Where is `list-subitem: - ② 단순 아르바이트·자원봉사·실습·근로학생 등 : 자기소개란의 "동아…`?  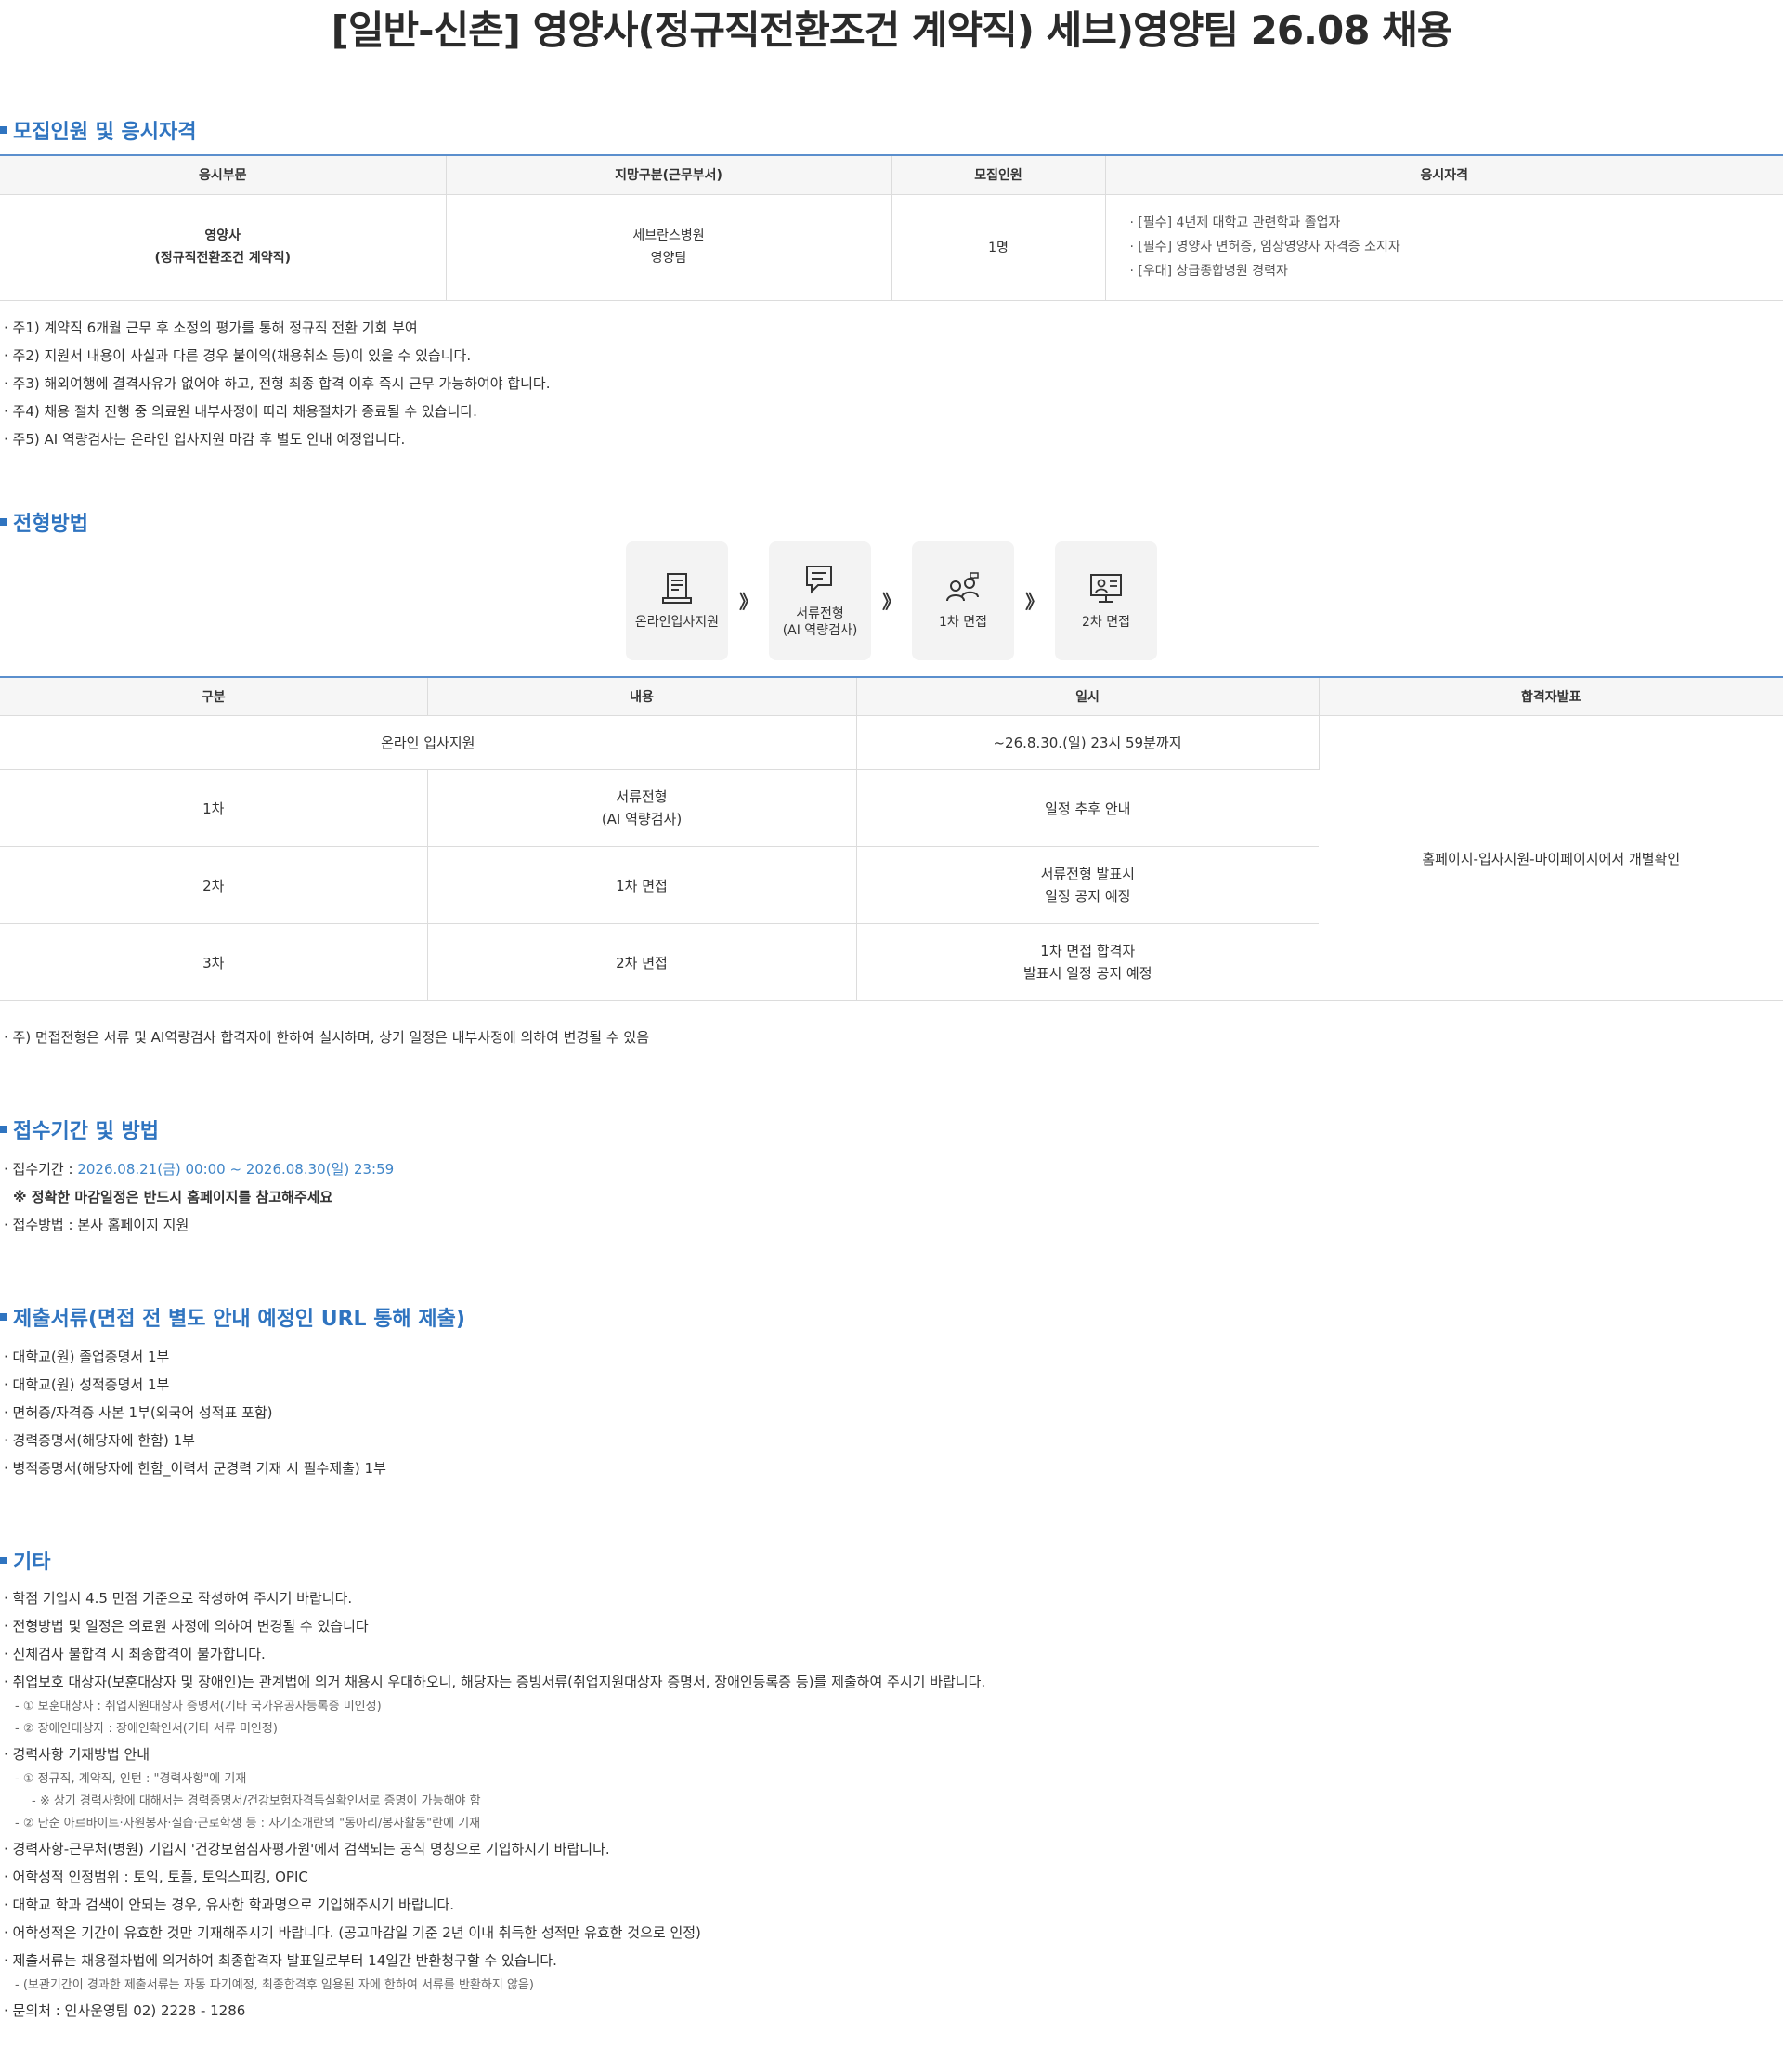 list-subitem: - ② 단순 아르바이트·자원봉사·실습·근로학생 등 : 자기소개란의 "동아… is located at coordinates (248, 1824).